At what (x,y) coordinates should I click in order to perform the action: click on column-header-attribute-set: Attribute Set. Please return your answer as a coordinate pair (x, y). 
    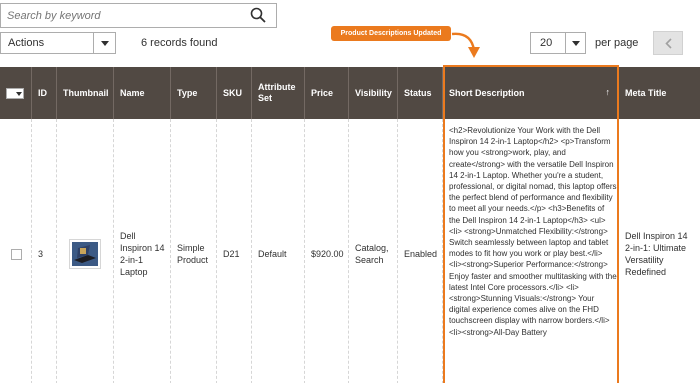
    Looking at the image, I should click on (278, 93).